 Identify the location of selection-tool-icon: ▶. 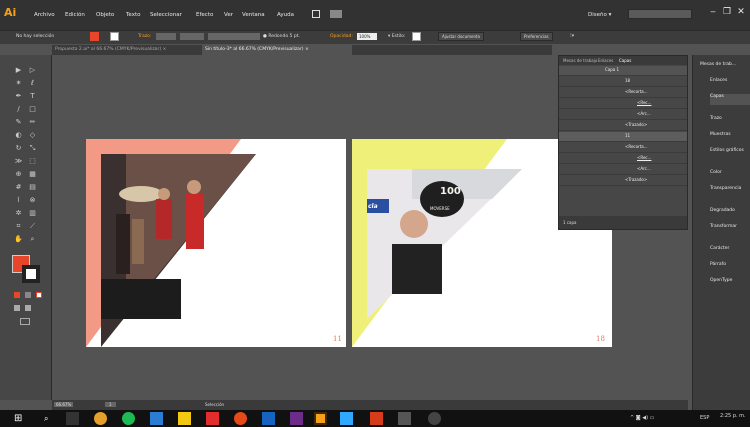
(18, 70).